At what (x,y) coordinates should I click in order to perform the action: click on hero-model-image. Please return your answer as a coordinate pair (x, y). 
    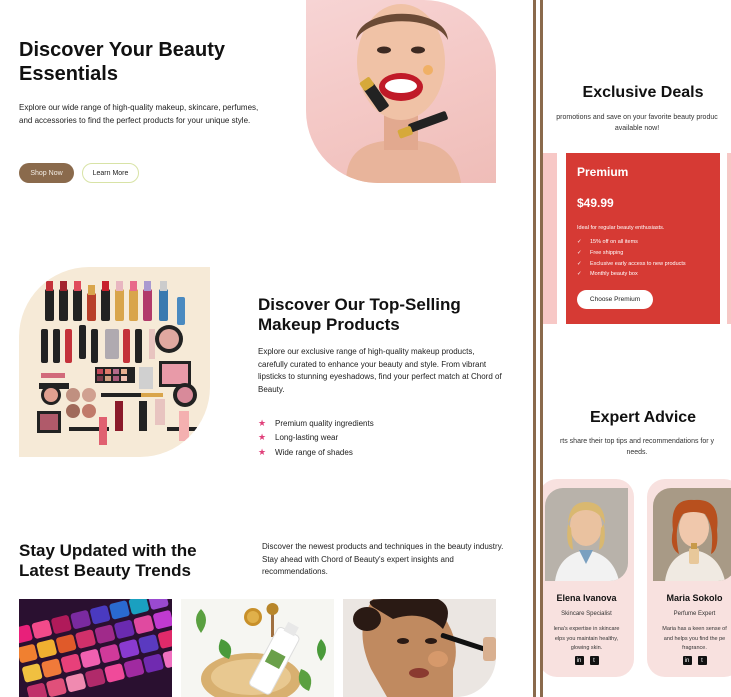
    Looking at the image, I should click on (401, 91).